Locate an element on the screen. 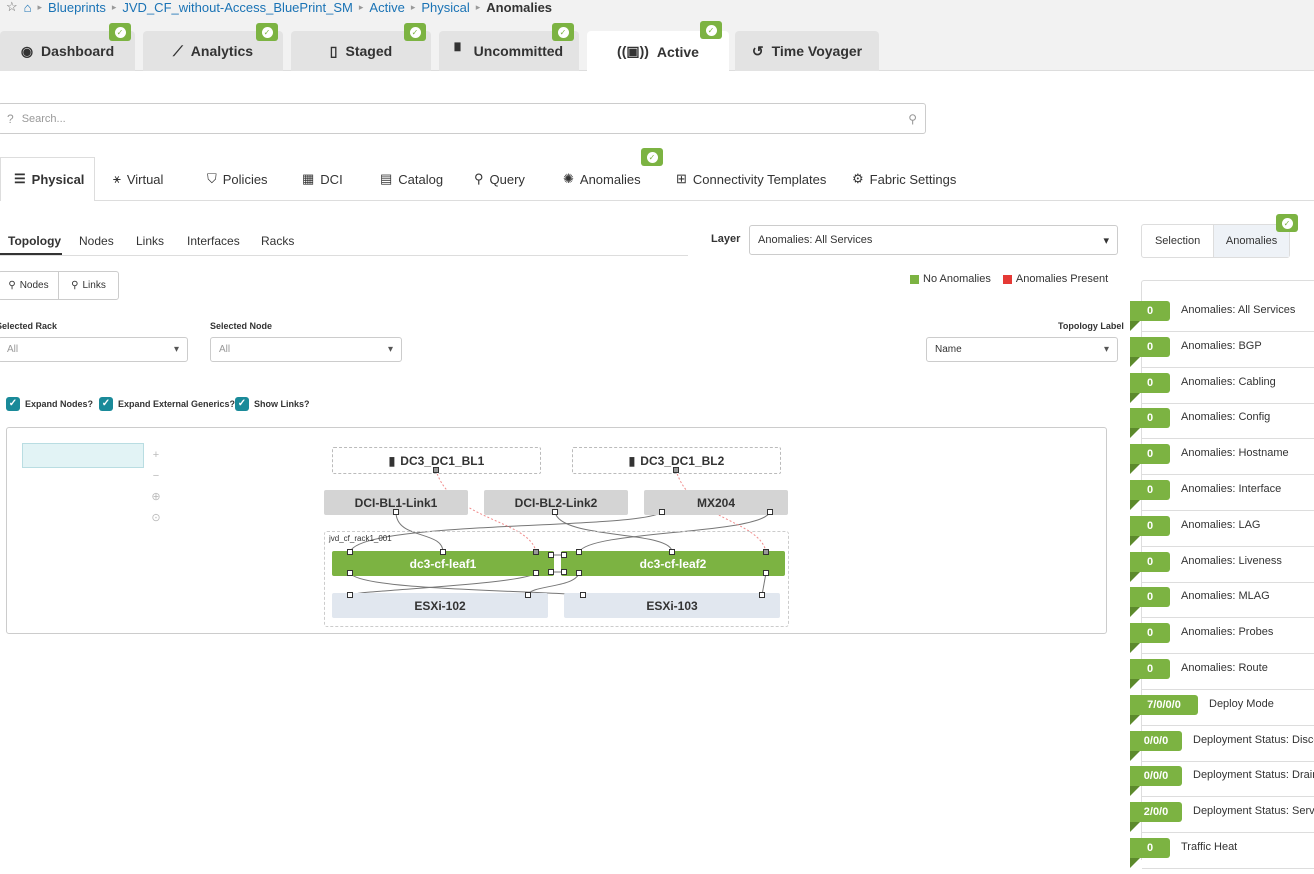  toggle-selection: Selection is located at coordinates (1178, 241).